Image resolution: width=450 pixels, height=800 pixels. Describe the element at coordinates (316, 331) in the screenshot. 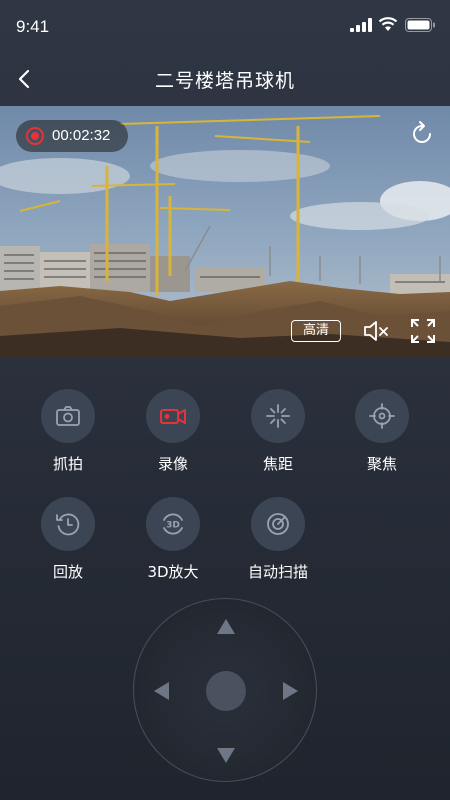

I see `quality-toggle-button: 高清` at that location.